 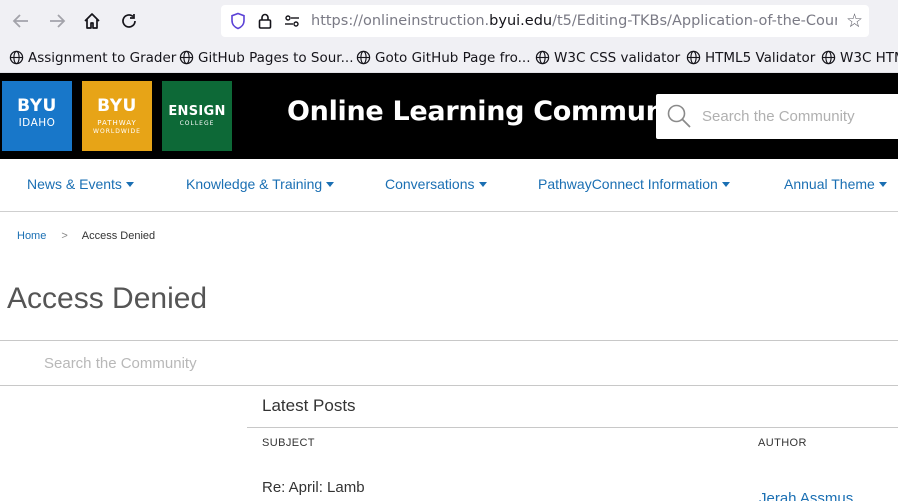 I want to click on header-search-box, so click(x=777, y=116).